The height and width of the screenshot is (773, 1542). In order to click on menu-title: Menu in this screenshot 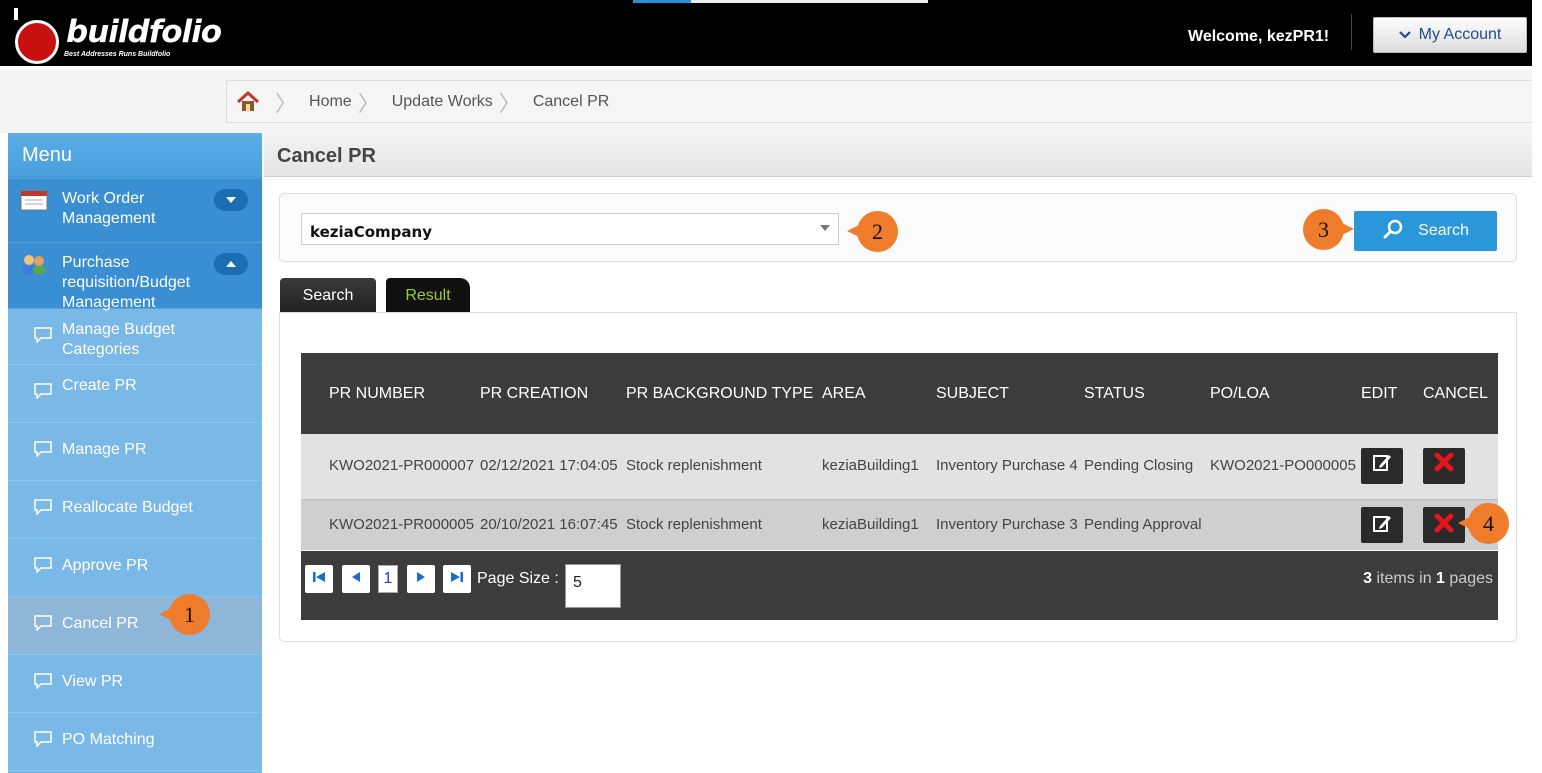, I will do `click(135, 156)`.